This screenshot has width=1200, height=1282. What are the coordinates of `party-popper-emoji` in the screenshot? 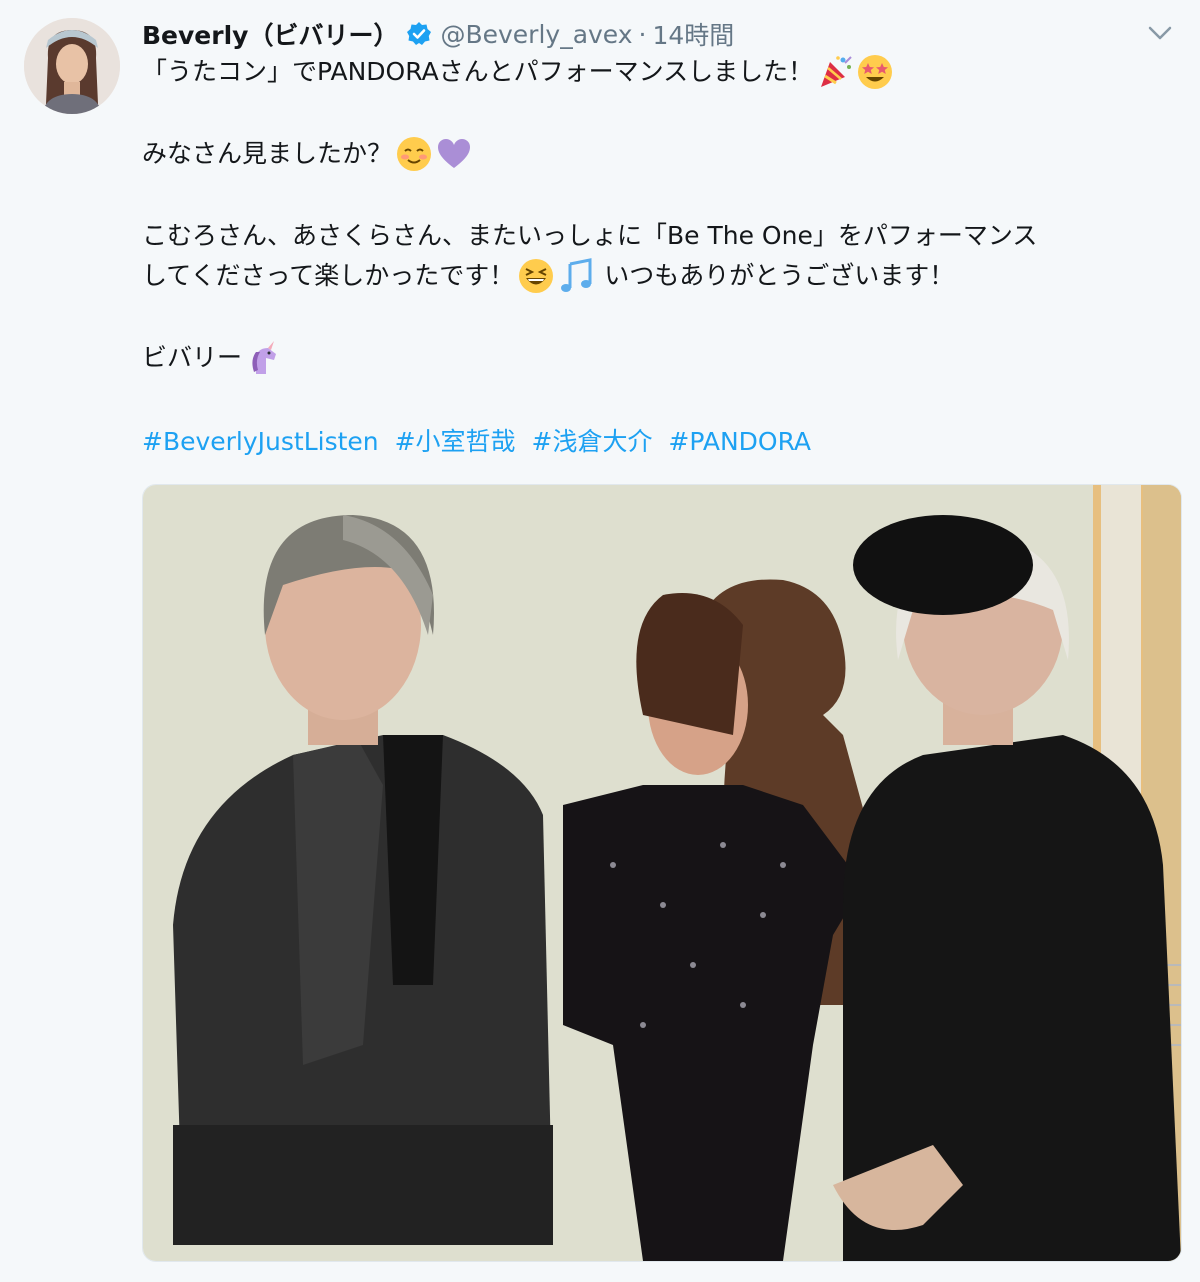 It's located at (835, 72).